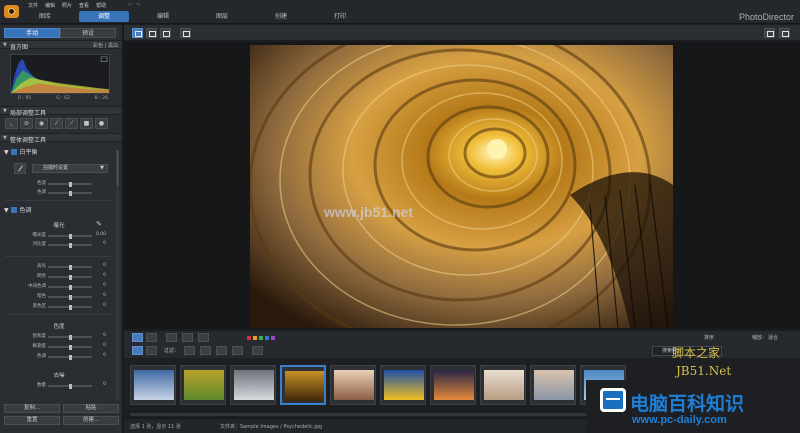  I want to click on filter-rating-select, so click(189, 350).